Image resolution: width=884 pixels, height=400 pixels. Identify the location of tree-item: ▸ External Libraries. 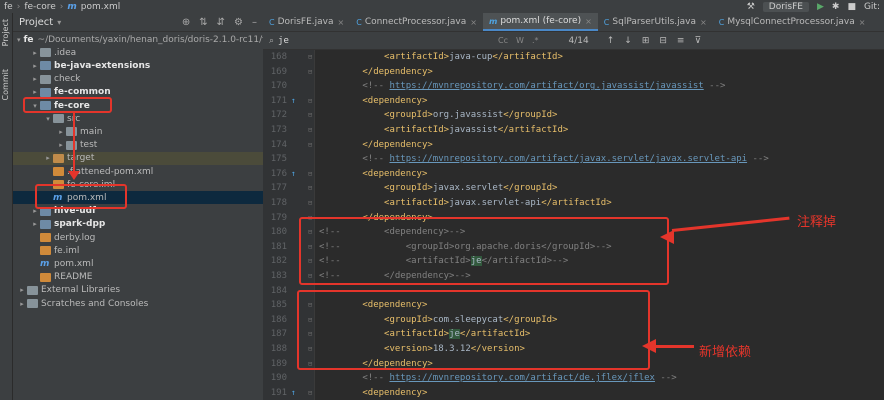
(138, 290).